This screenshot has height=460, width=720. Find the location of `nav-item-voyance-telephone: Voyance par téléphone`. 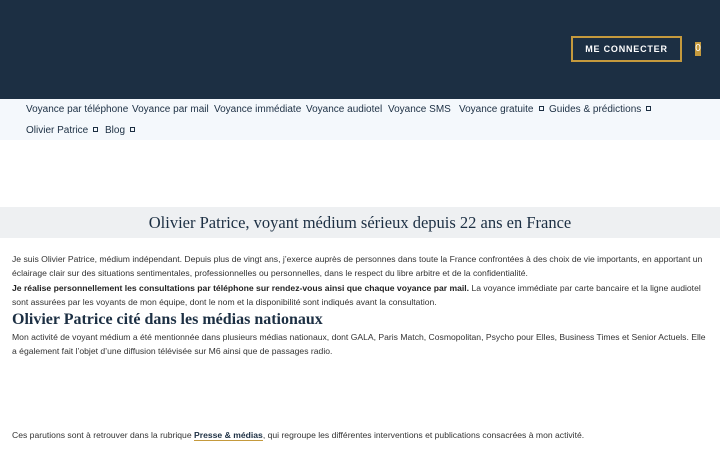

nav-item-voyance-telephone: Voyance par téléphone is located at coordinates (77, 110).